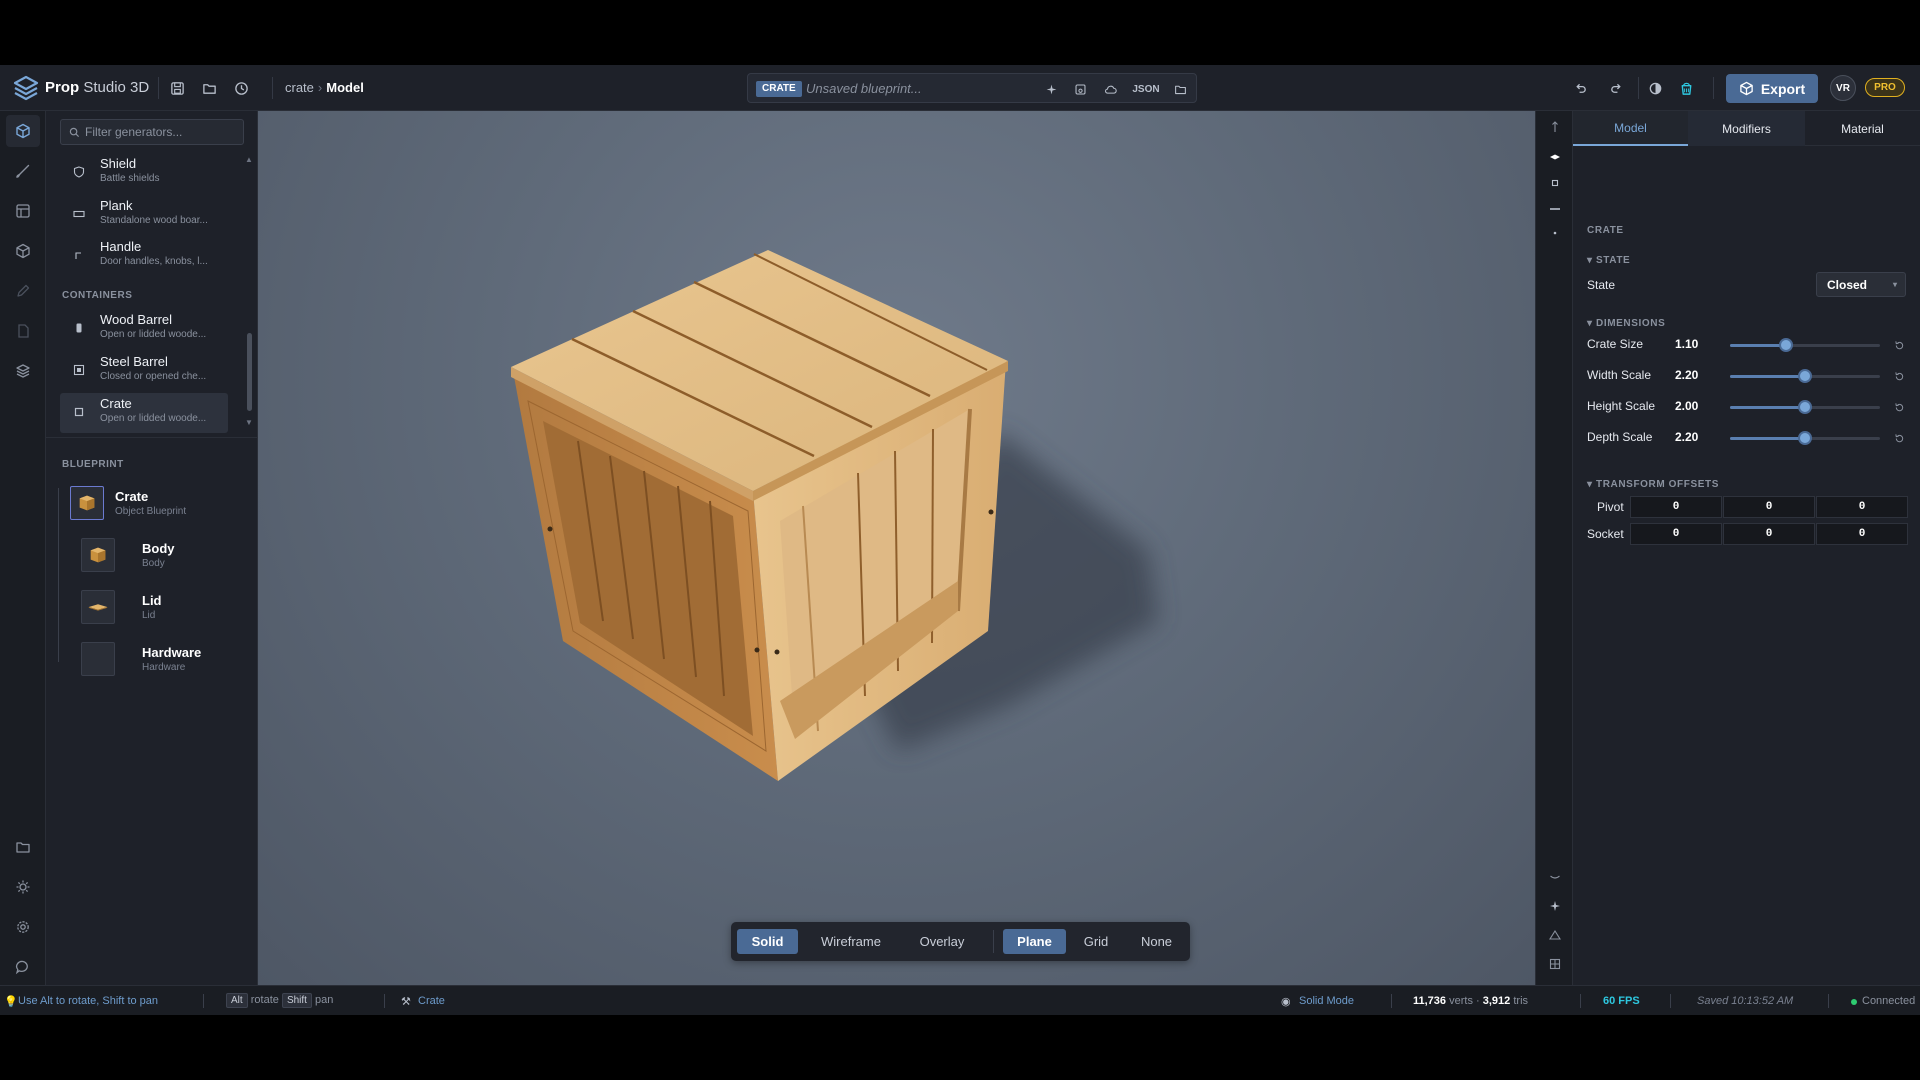 Image resolution: width=1920 pixels, height=1080 pixels. I want to click on socket-z-input: 0, so click(1862, 534).